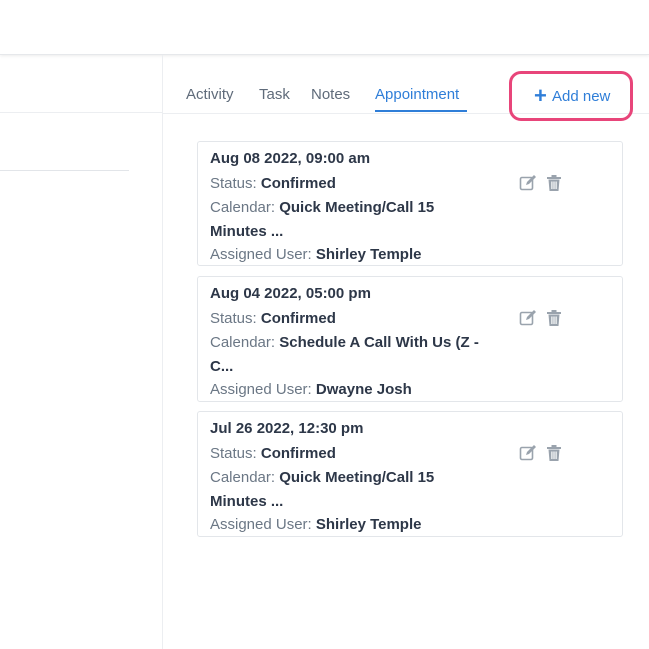 The height and width of the screenshot is (649, 649). What do you see at coordinates (421, 111) in the screenshot?
I see `active-tab-indicator` at bounding box center [421, 111].